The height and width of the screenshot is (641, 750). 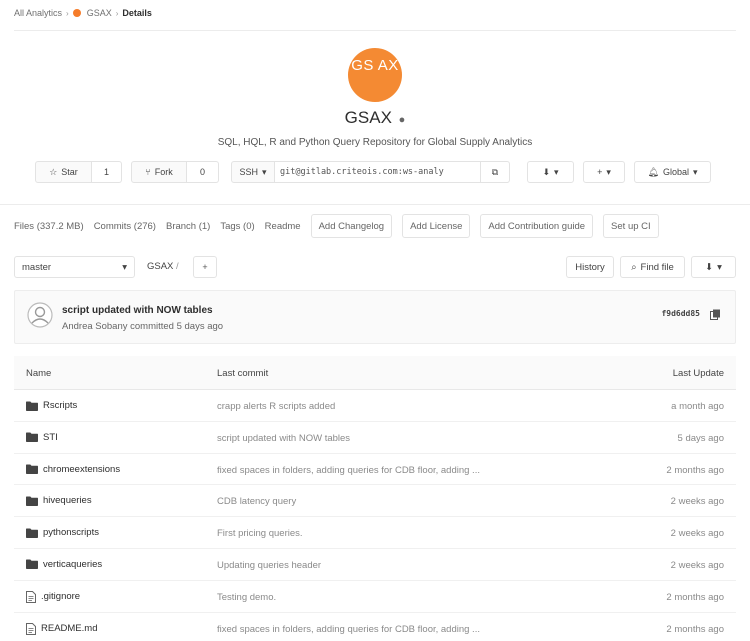 I want to click on branch-select: master ▾, so click(x=74, y=267).